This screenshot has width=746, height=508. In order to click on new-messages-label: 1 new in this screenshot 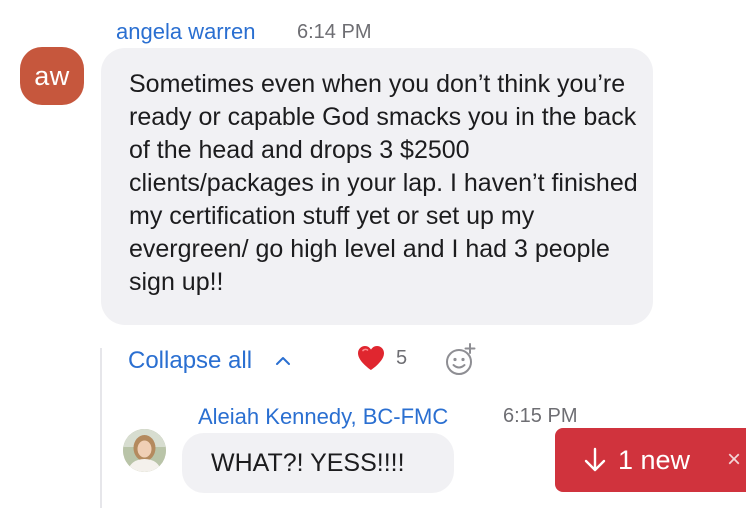, I will do `click(654, 460)`.